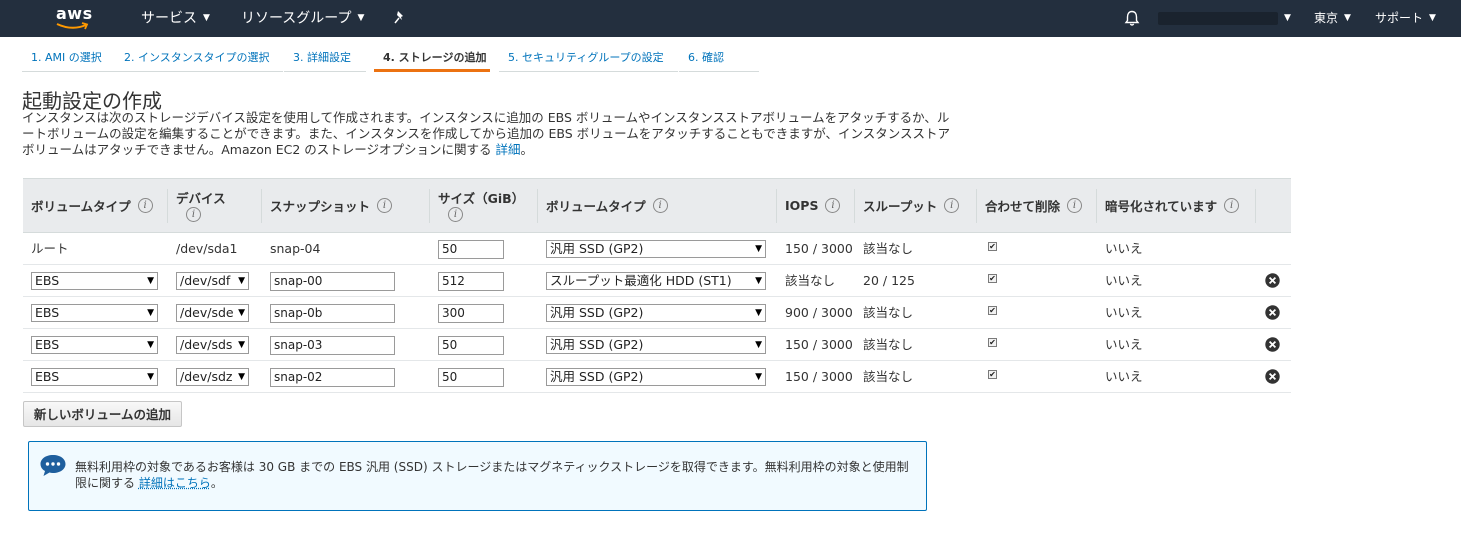  What do you see at coordinates (207, 312) in the screenshot?
I see `selected-value: /dev/sde` at bounding box center [207, 312].